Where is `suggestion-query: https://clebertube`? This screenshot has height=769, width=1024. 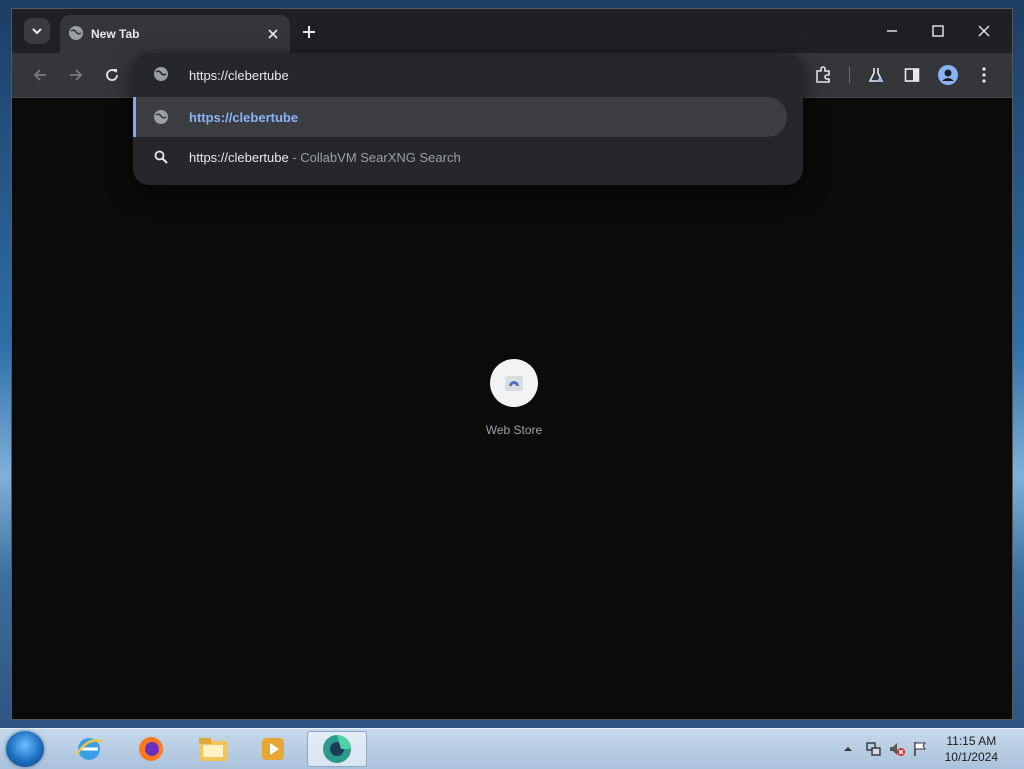
suggestion-query: https://clebertube is located at coordinates (239, 157).